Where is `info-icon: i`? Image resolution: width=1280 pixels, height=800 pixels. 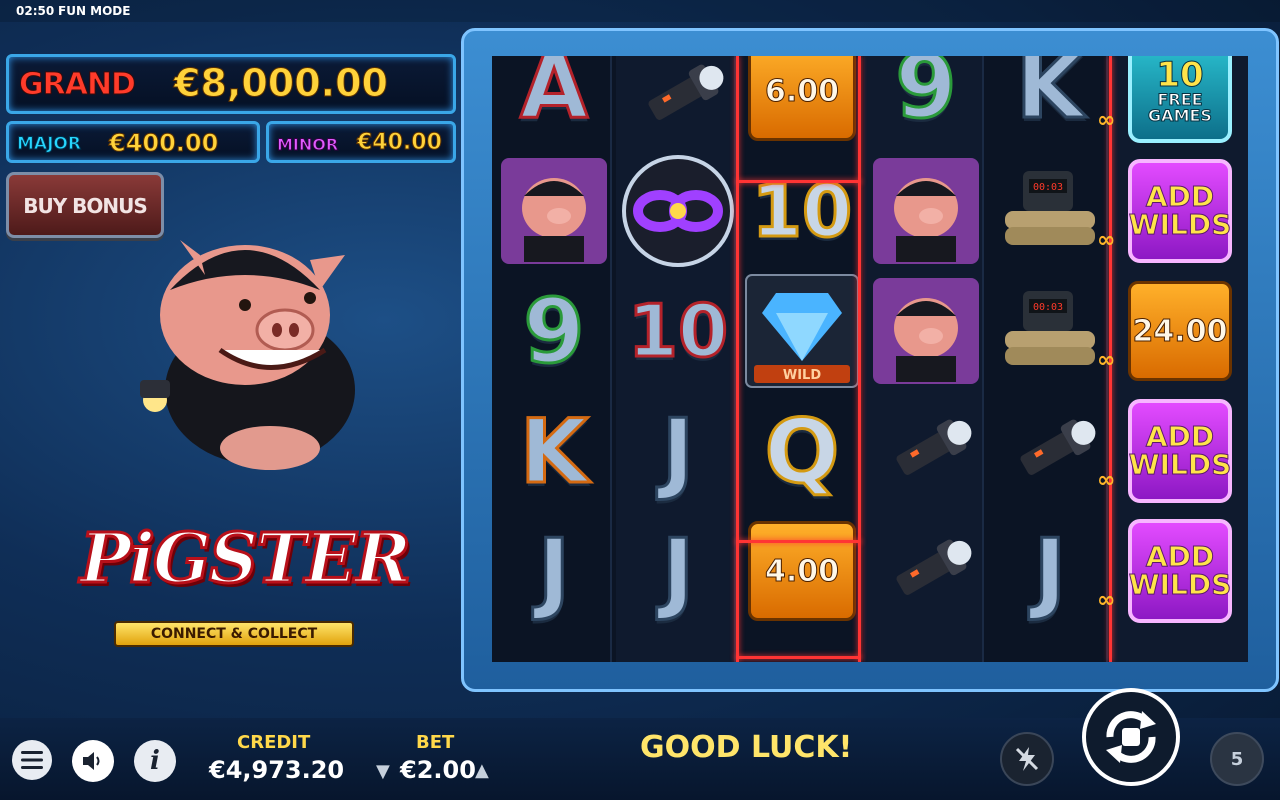
info-icon: i is located at coordinates (155, 761).